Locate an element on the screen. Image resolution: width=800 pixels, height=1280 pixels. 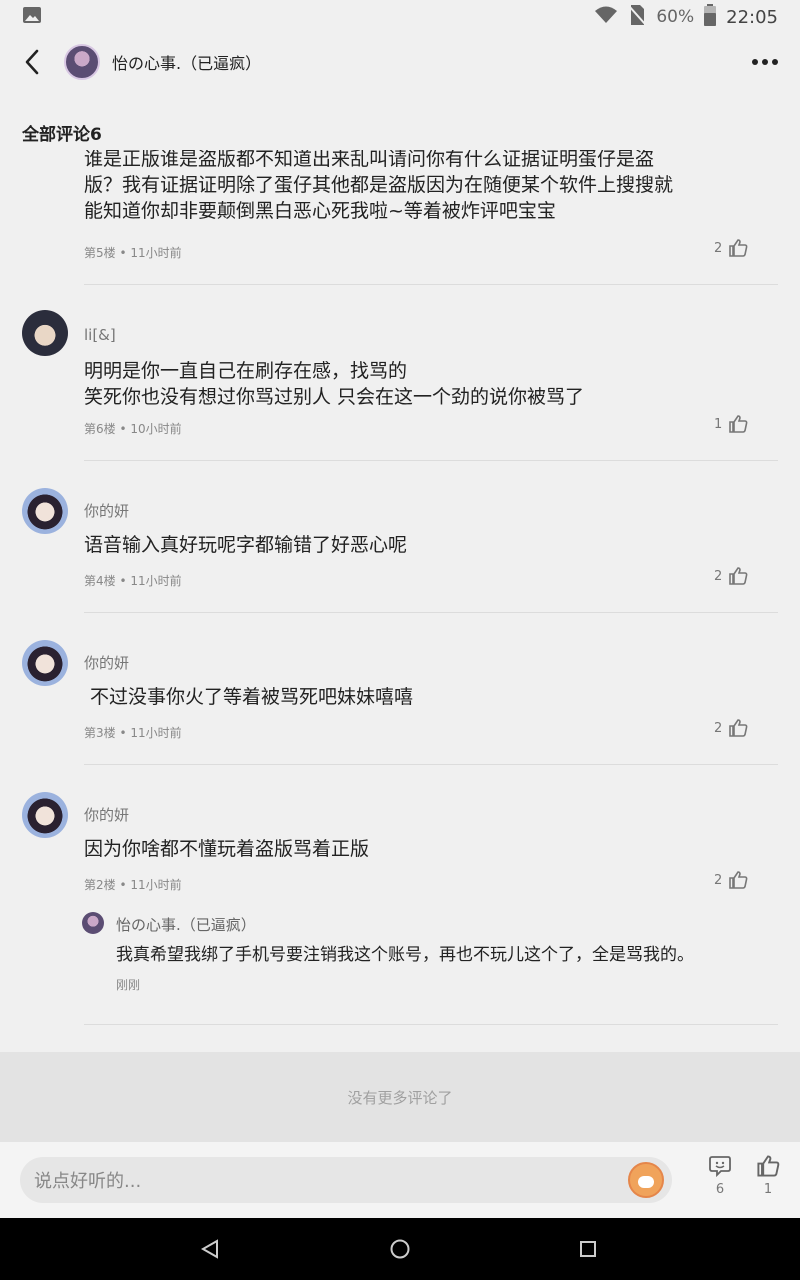
no-sim-icon is located at coordinates (637, 17).